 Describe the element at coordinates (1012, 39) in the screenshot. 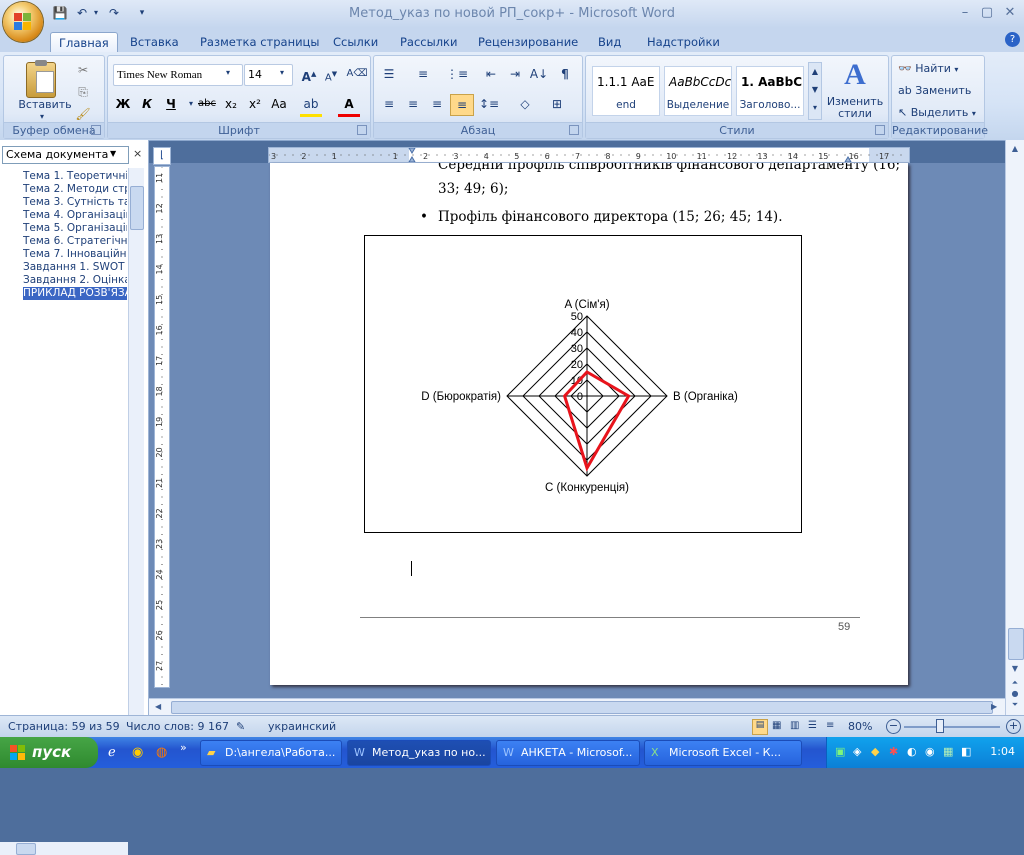

I see `help-icon: ?` at that location.